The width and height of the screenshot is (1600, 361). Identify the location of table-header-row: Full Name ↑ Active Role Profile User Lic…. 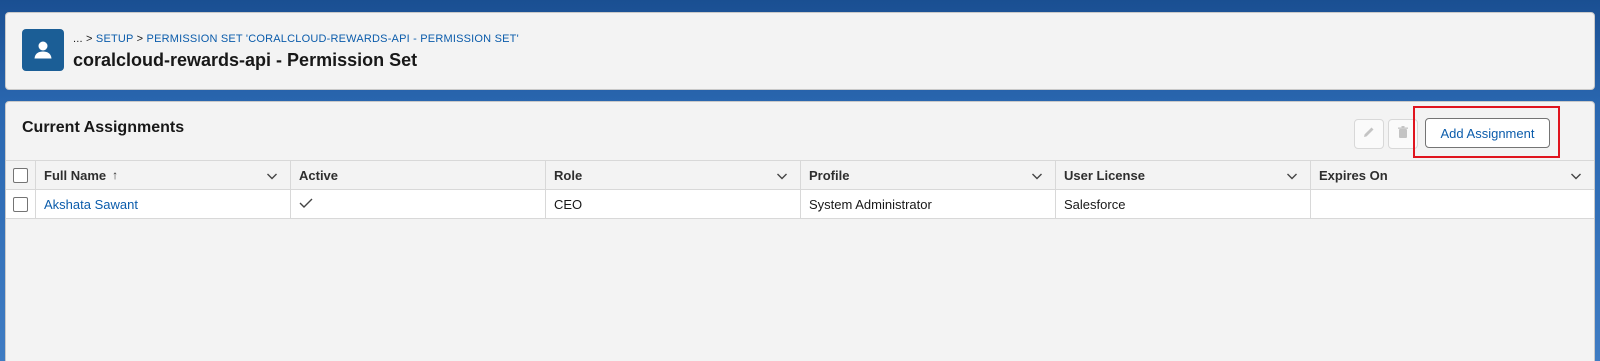
(800, 175).